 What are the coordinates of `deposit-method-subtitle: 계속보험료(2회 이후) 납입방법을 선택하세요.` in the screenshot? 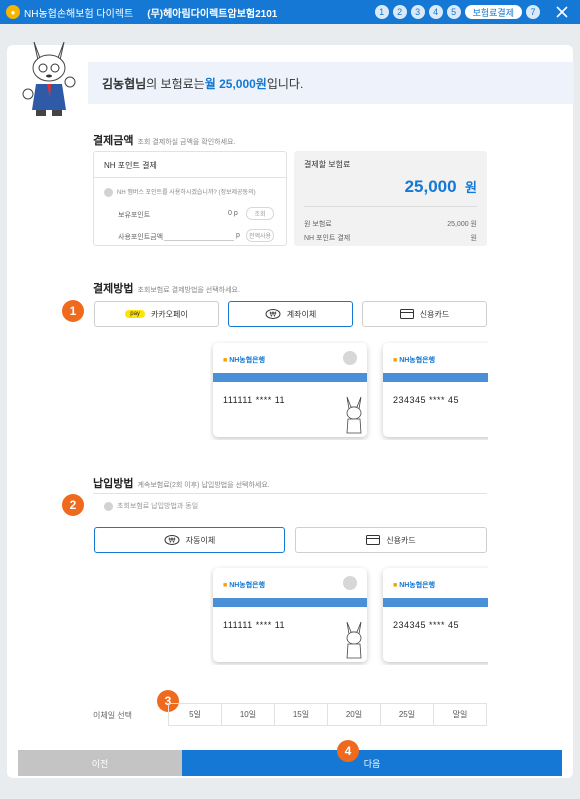 It's located at (203, 485).